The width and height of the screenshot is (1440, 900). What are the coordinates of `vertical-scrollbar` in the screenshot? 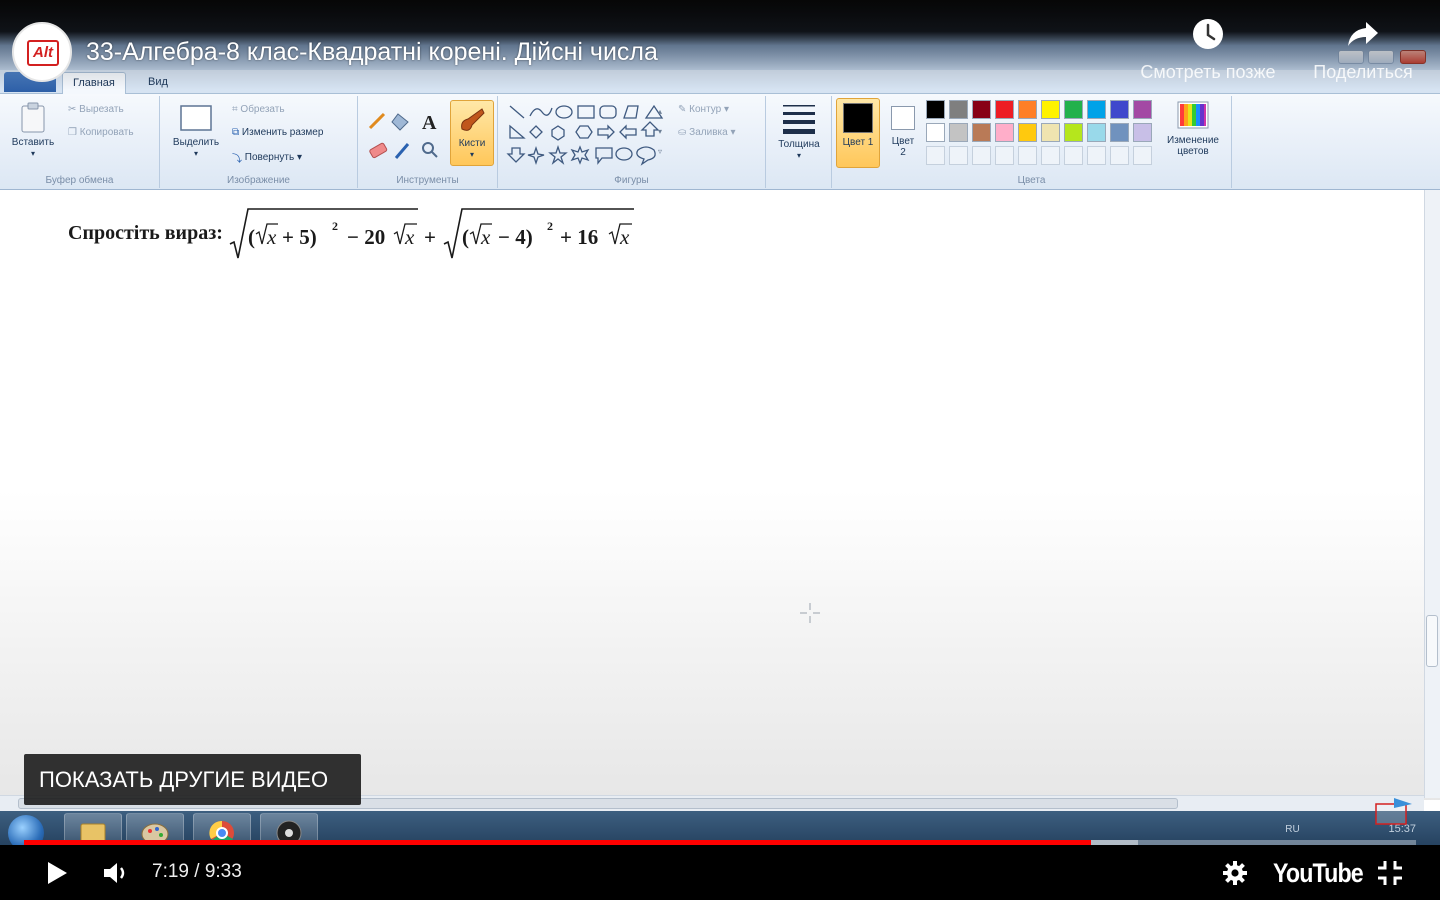 It's located at (1432, 494).